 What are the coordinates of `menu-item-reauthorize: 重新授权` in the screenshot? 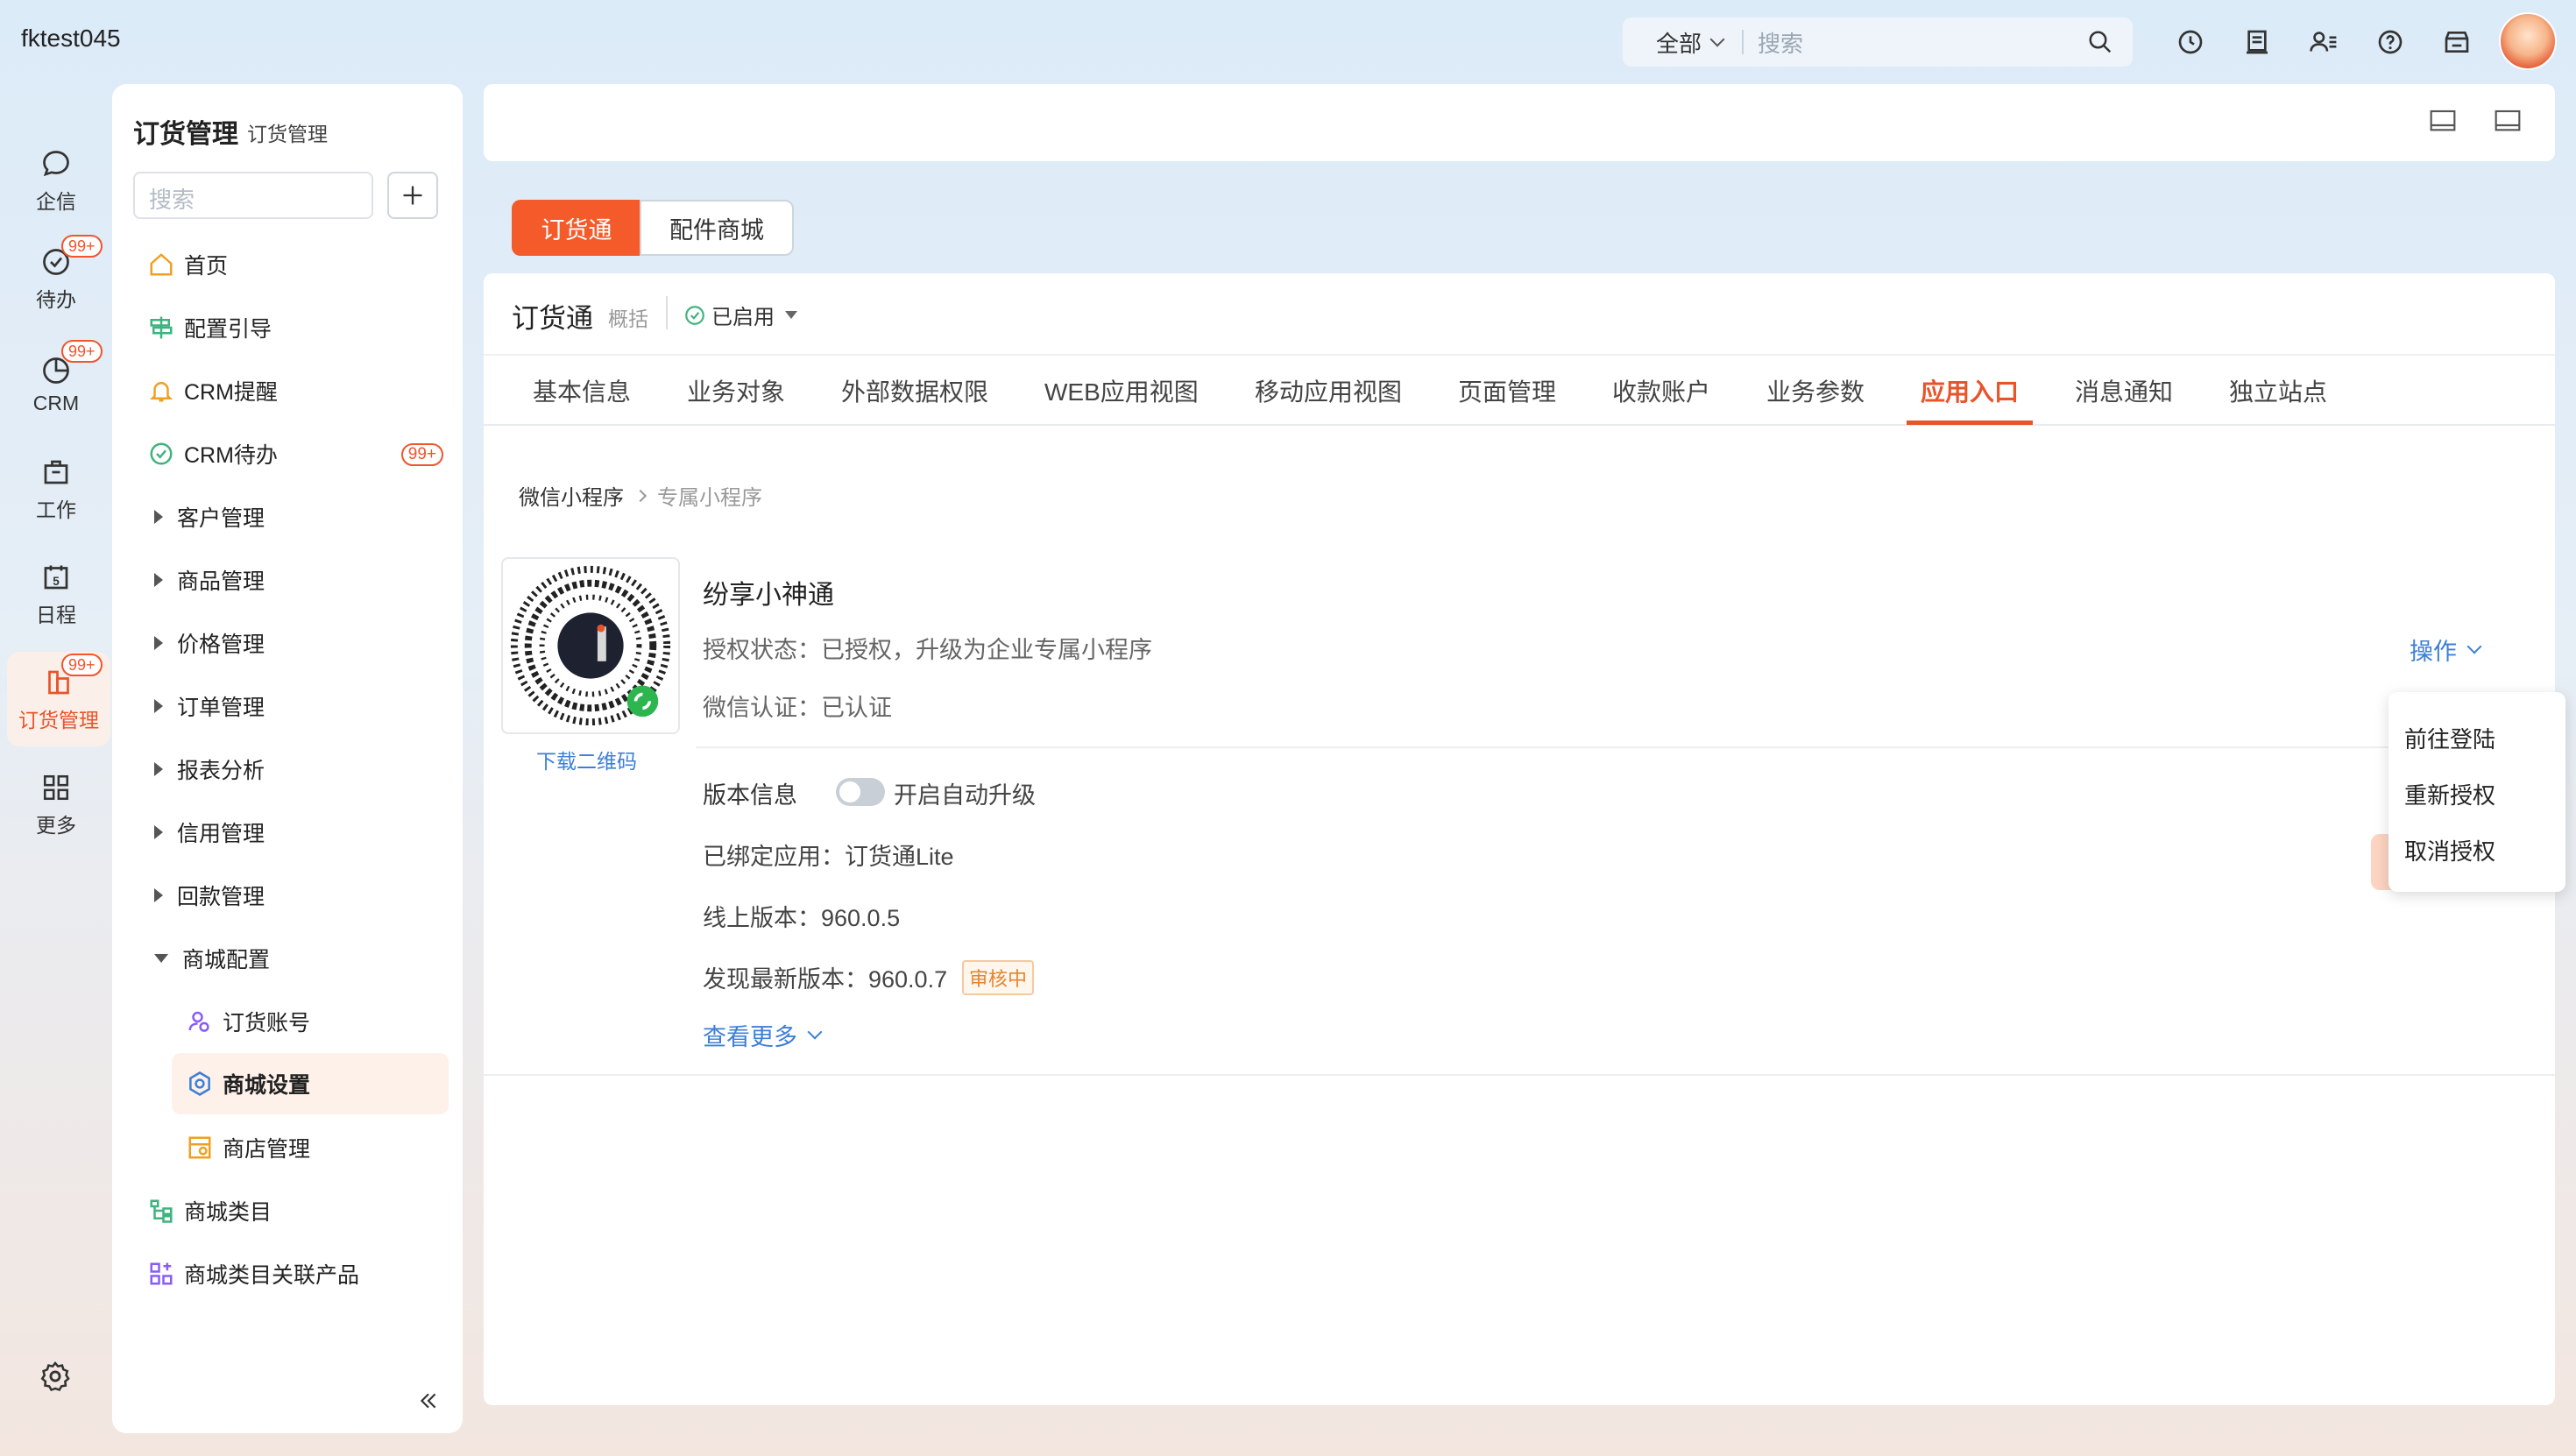 It's located at (2449, 794).